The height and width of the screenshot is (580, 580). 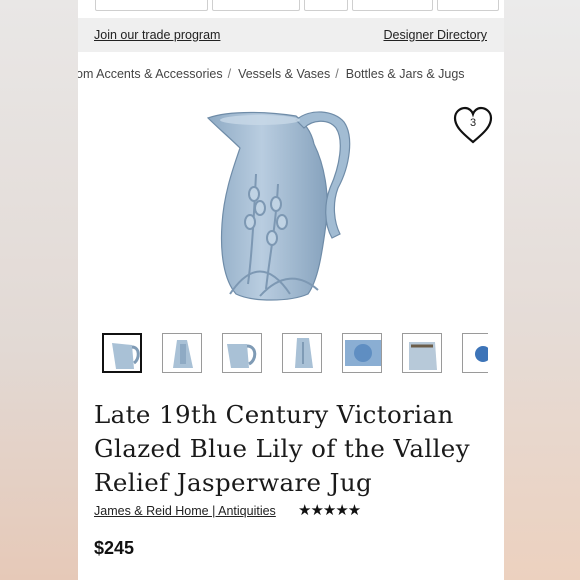 I want to click on breadcrumb-item: Vessels & Vases, so click(x=284, y=74).